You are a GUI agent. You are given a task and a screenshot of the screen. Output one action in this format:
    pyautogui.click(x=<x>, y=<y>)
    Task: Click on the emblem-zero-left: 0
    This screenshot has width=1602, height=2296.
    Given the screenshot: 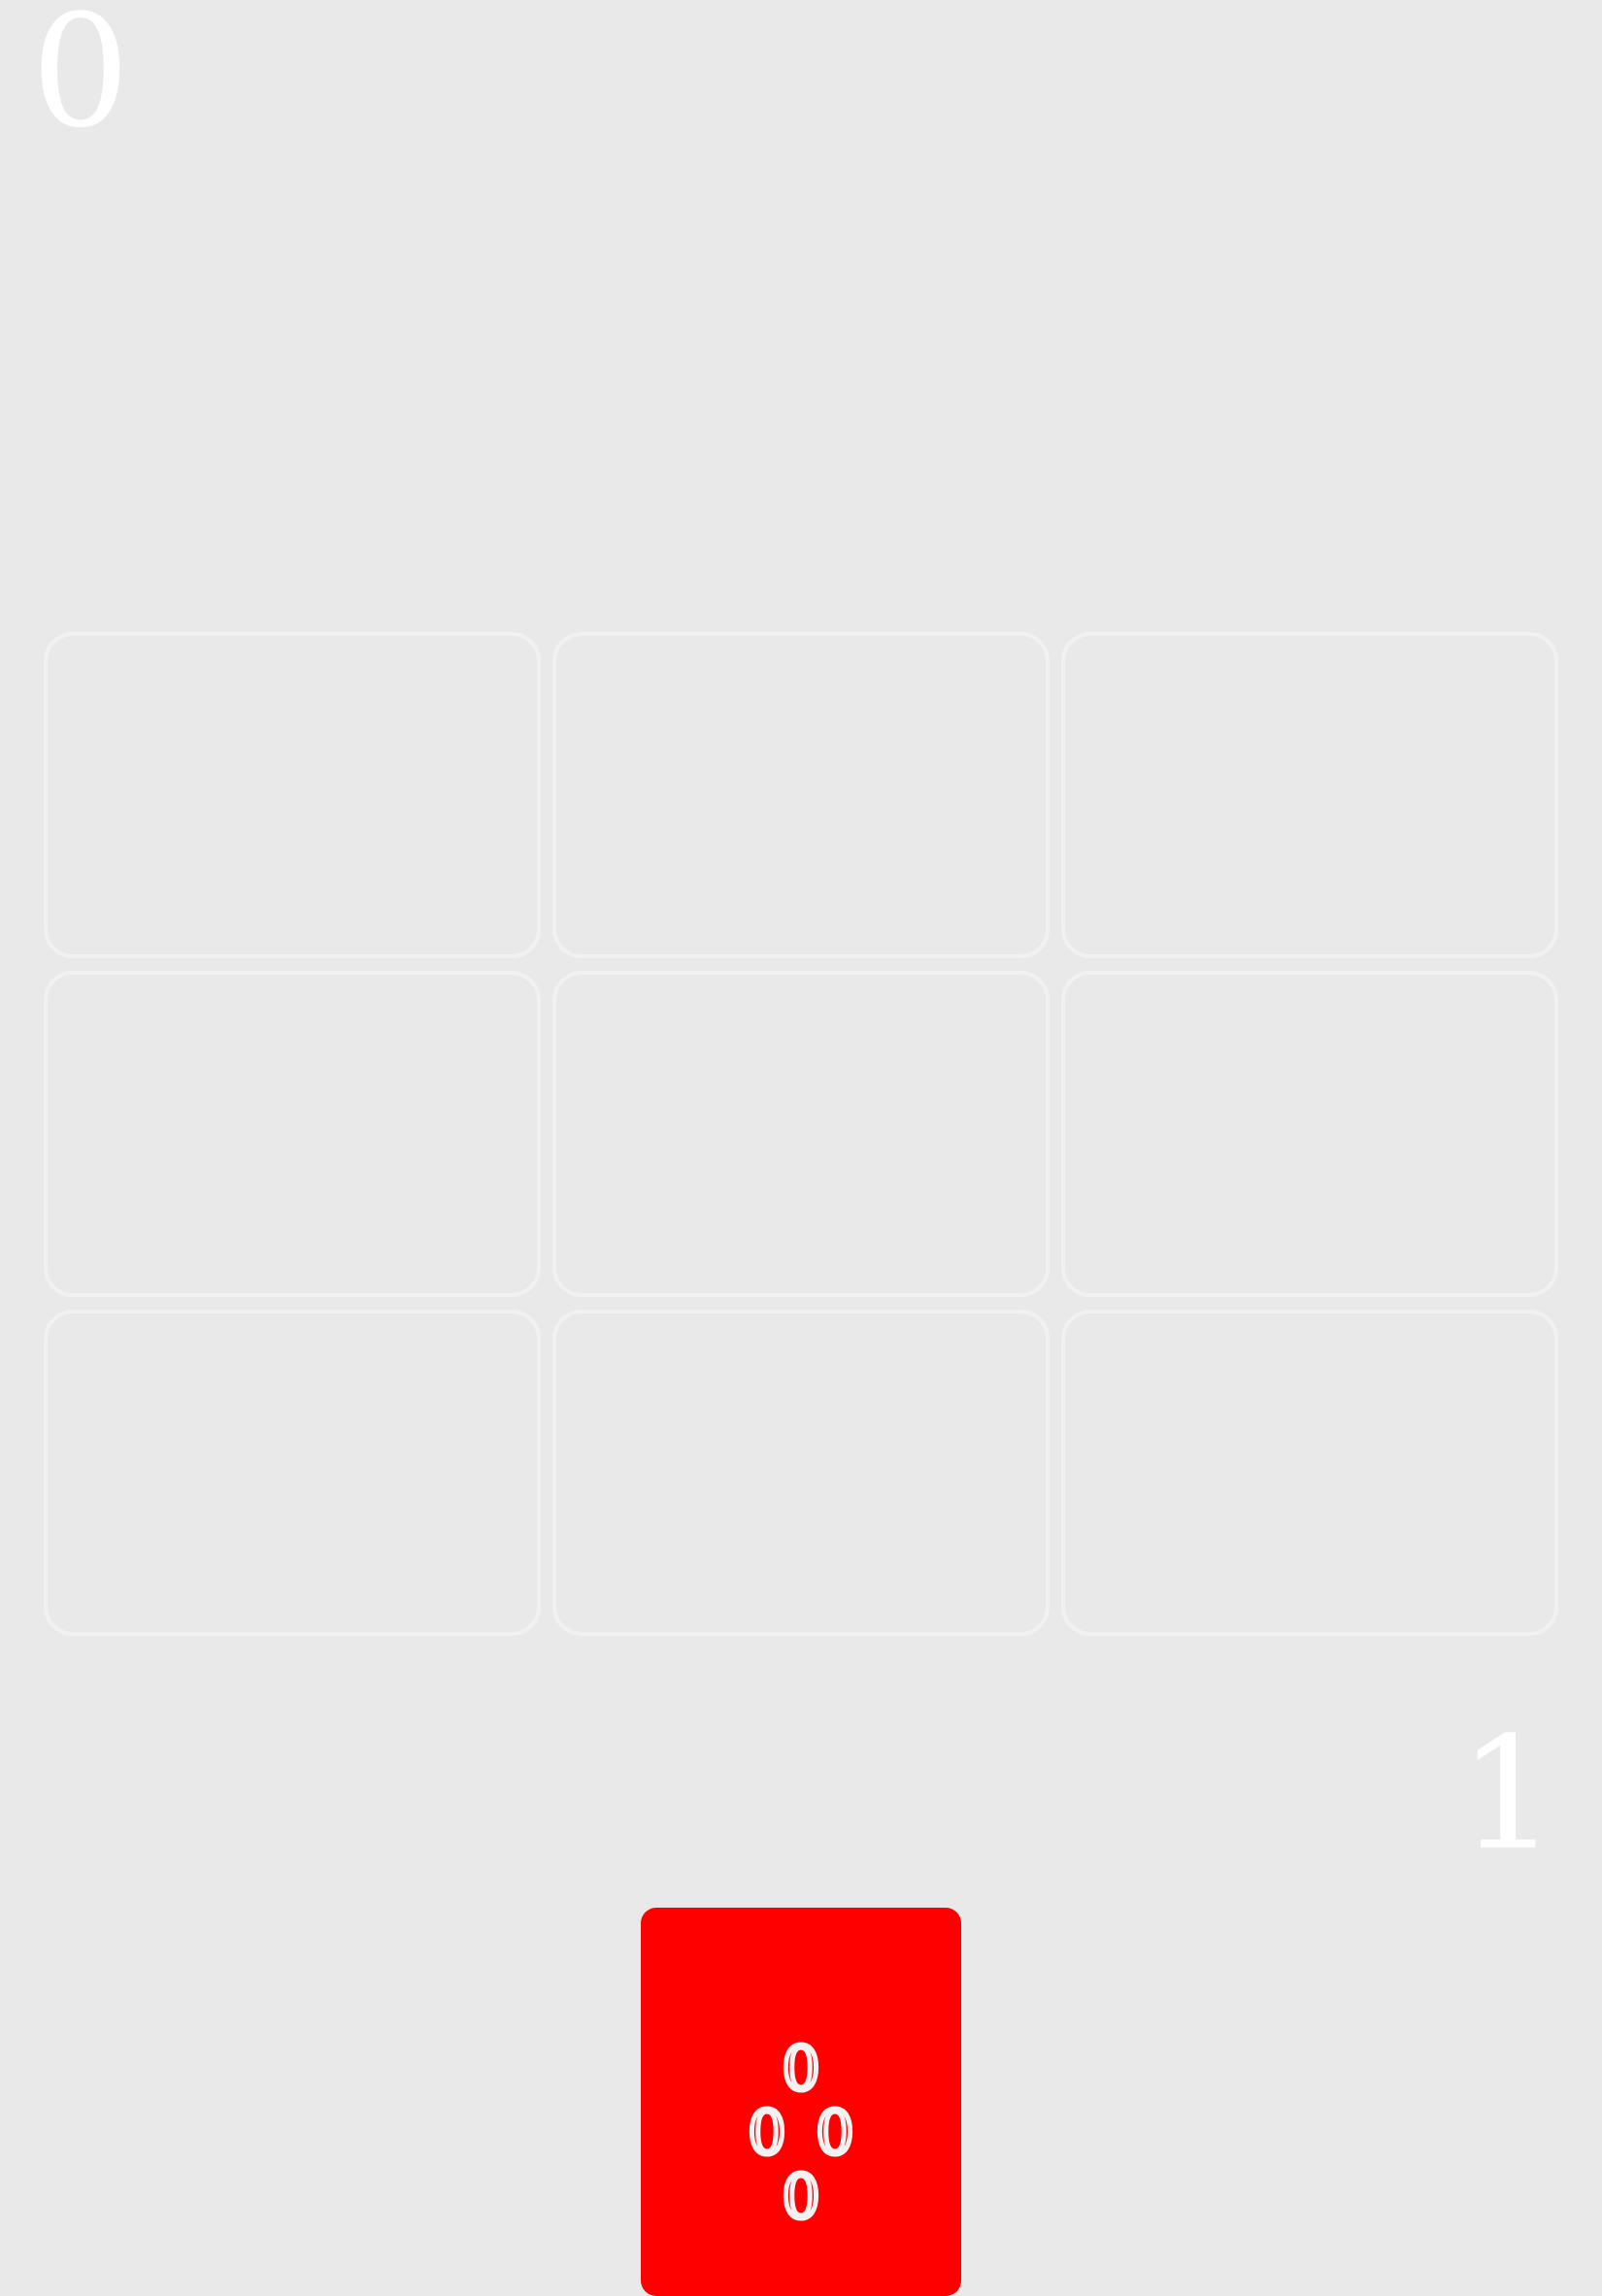 What is the action you would take?
    pyautogui.click(x=767, y=2132)
    